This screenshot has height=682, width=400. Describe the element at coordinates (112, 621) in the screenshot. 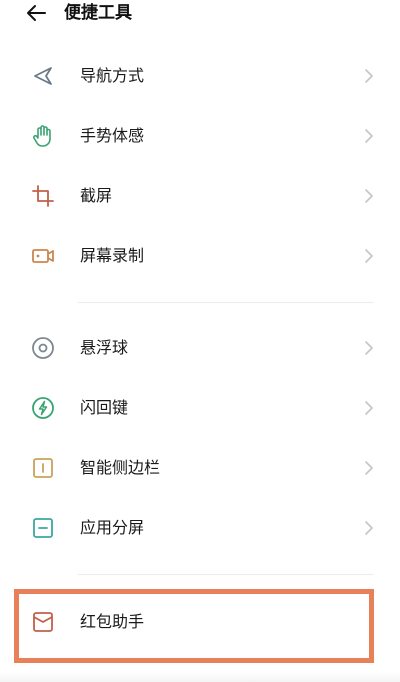

I see `row-label: 红包助手` at that location.